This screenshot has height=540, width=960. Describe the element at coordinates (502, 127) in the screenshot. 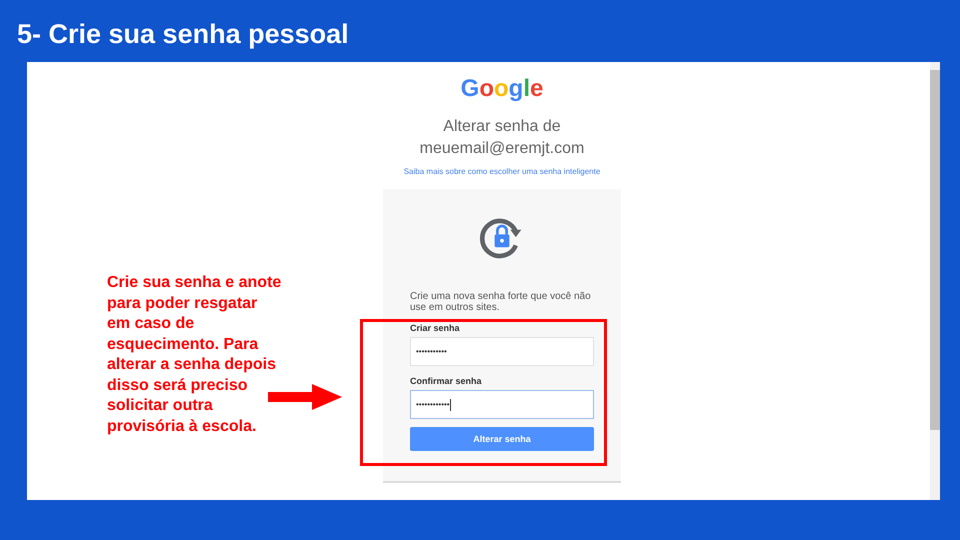

I see `page-heading: Alterar senha de` at that location.